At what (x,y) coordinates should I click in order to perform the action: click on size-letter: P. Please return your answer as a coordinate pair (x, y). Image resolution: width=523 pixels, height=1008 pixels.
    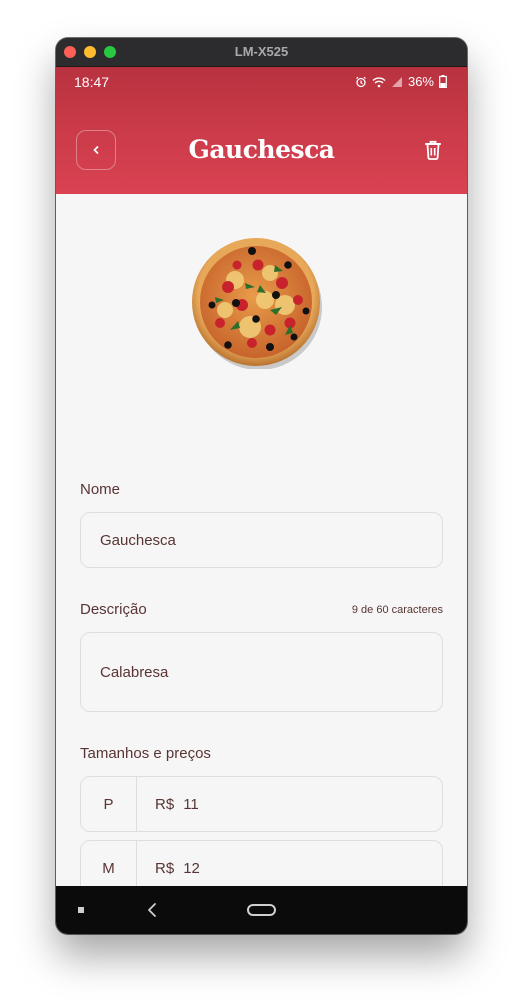
    Looking at the image, I should click on (109, 804).